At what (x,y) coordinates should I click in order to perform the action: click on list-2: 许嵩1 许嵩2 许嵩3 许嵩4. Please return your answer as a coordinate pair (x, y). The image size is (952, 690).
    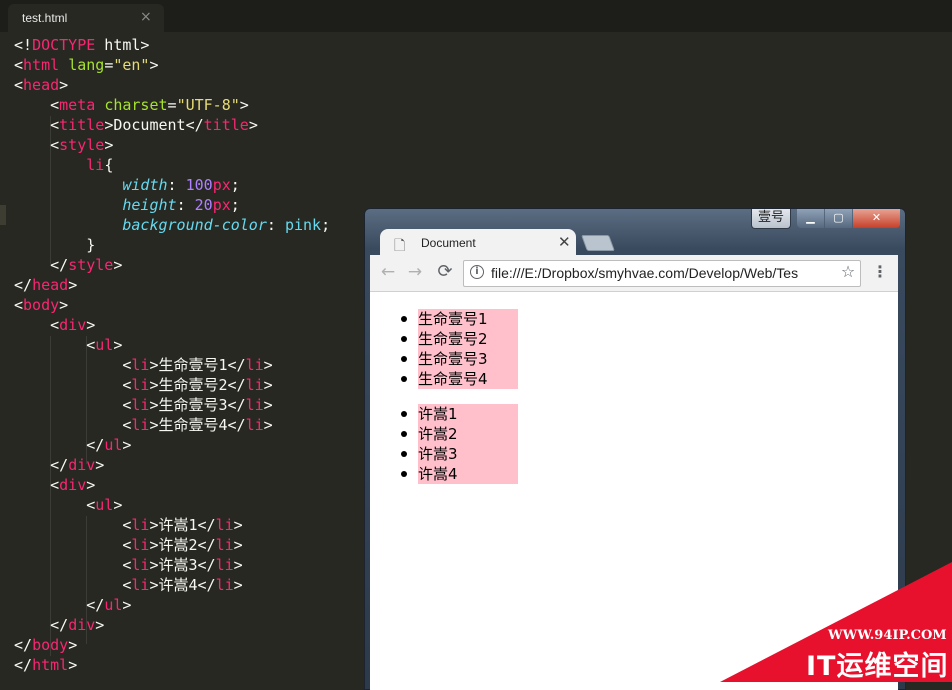
    Looking at the image, I should click on (459, 444).